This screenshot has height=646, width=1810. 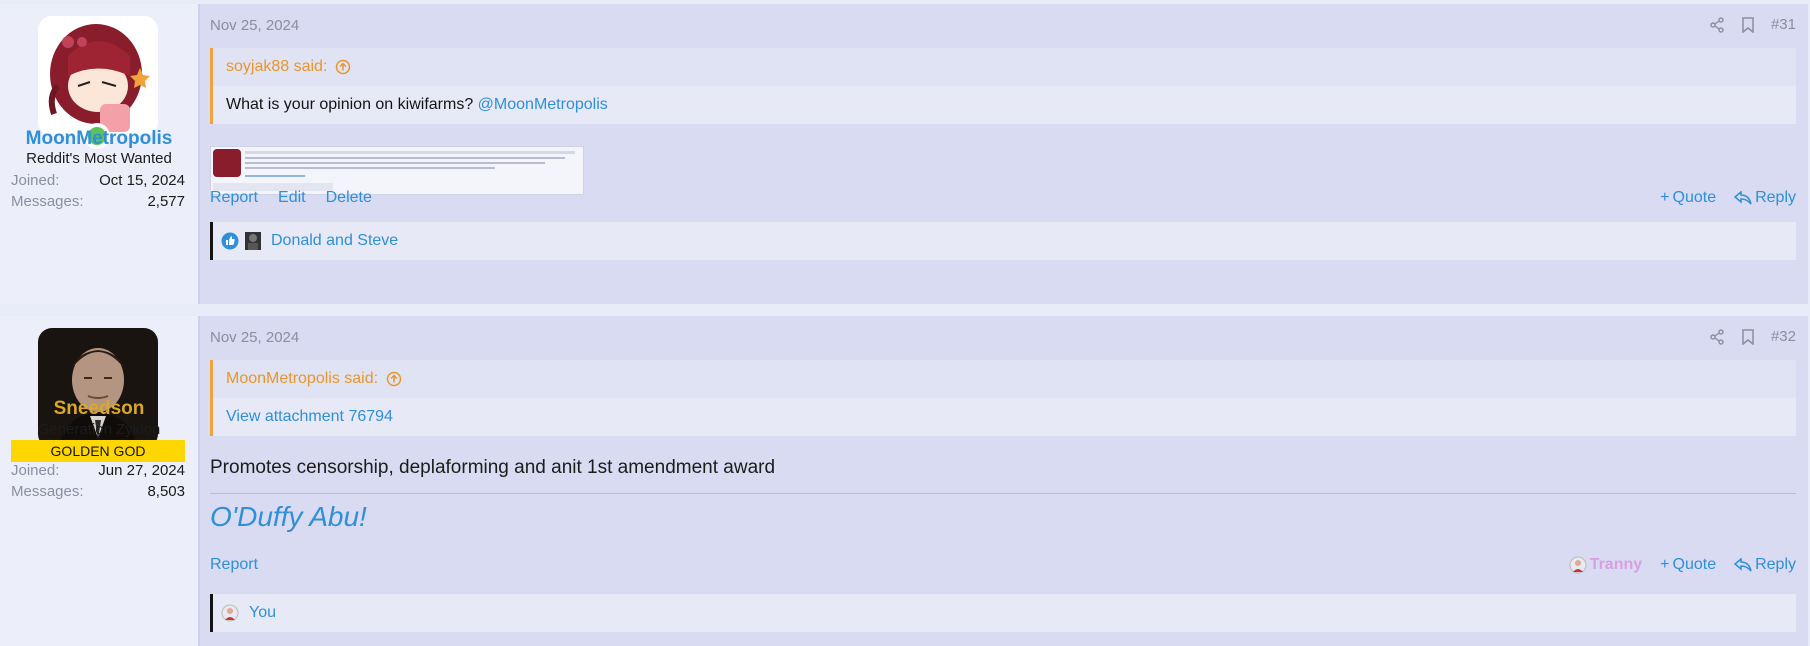 I want to click on reaction-button: Tranny, so click(x=1605, y=565).